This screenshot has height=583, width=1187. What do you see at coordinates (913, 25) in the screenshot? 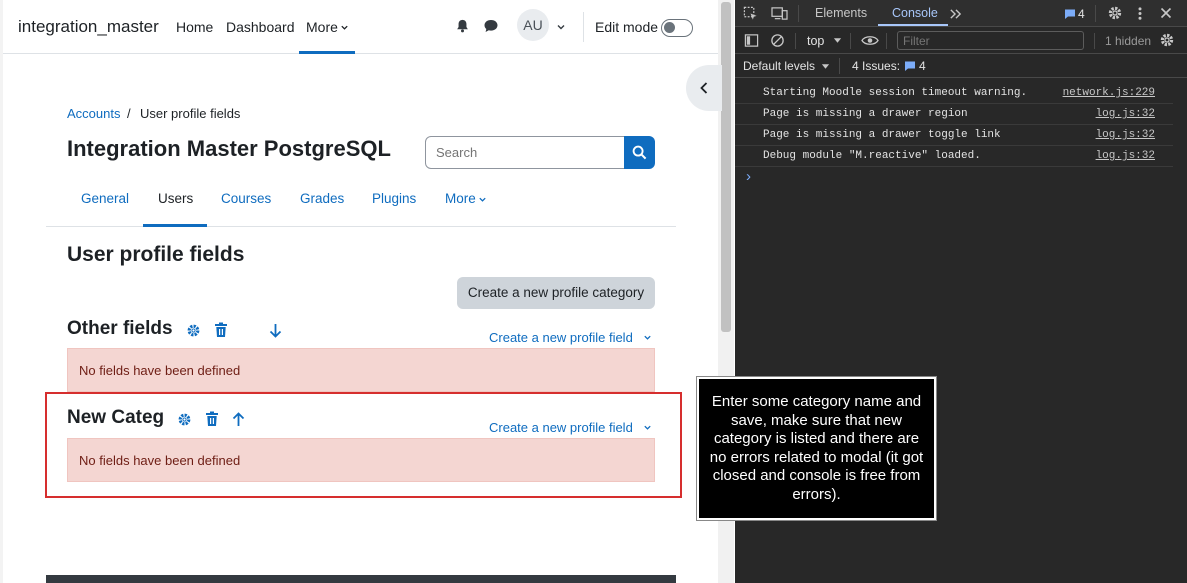
I see `console-tab-underline` at bounding box center [913, 25].